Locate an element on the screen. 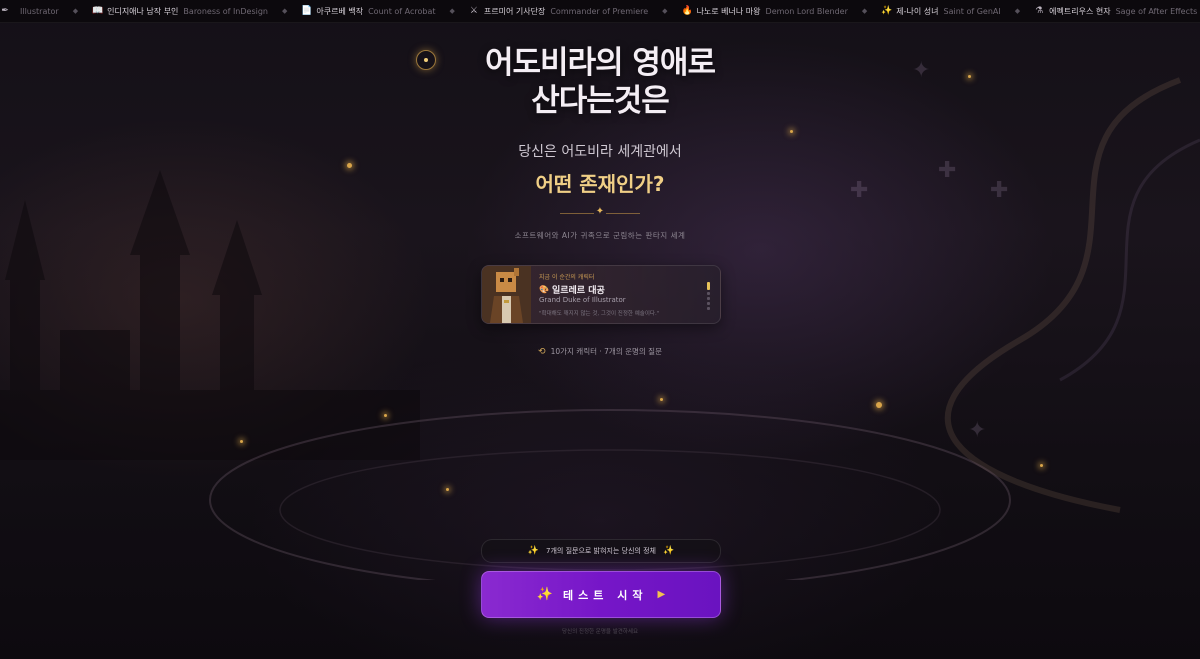  star-icon: ✦ is located at coordinates (600, 211).